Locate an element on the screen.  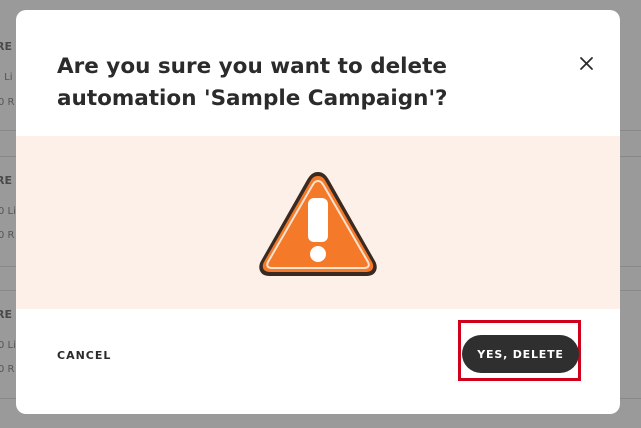
background-row-text: I Li is located at coordinates (6, 77).